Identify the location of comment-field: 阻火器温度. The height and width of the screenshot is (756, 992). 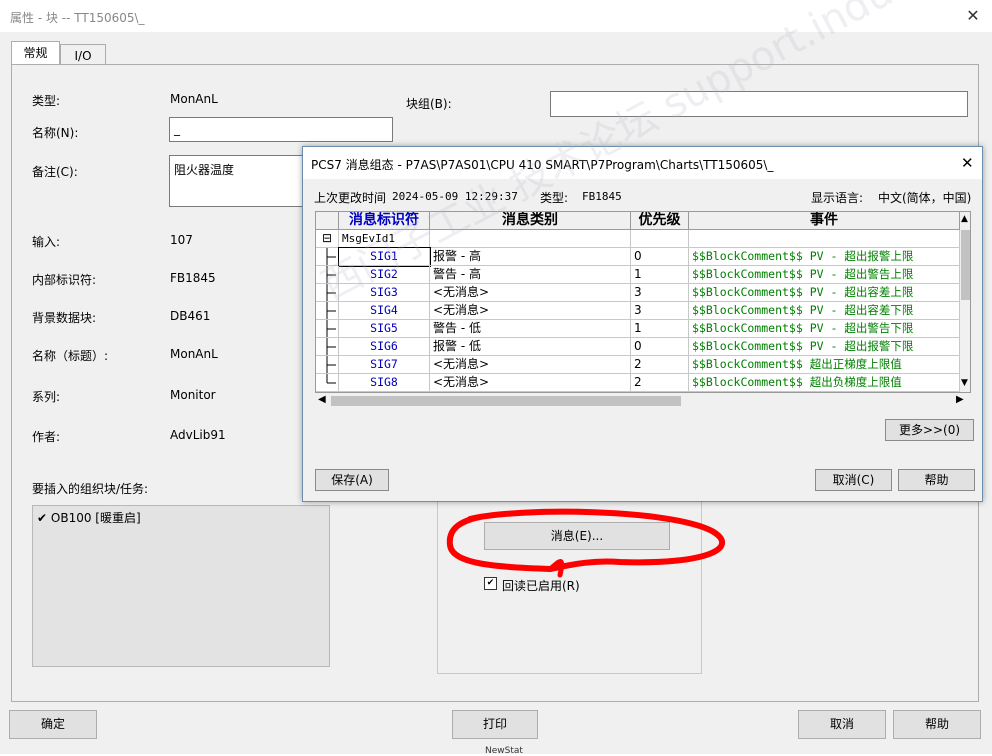
(239, 181).